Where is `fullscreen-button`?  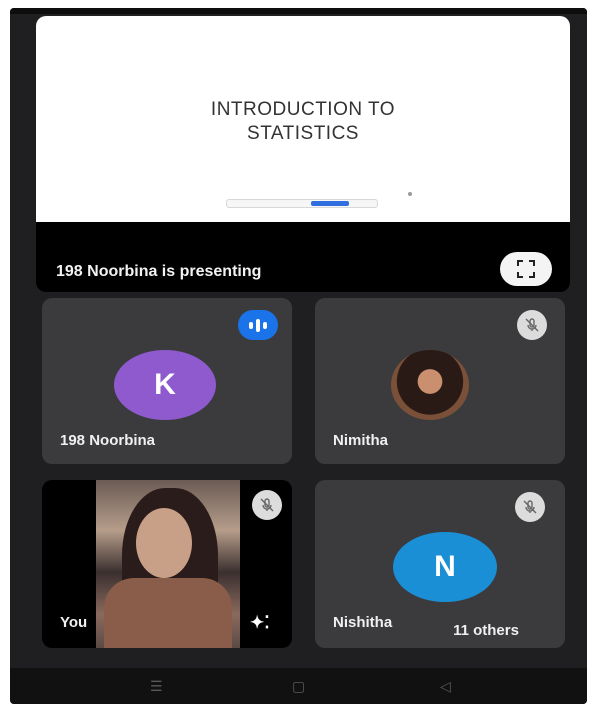
fullscreen-button is located at coordinates (526, 269).